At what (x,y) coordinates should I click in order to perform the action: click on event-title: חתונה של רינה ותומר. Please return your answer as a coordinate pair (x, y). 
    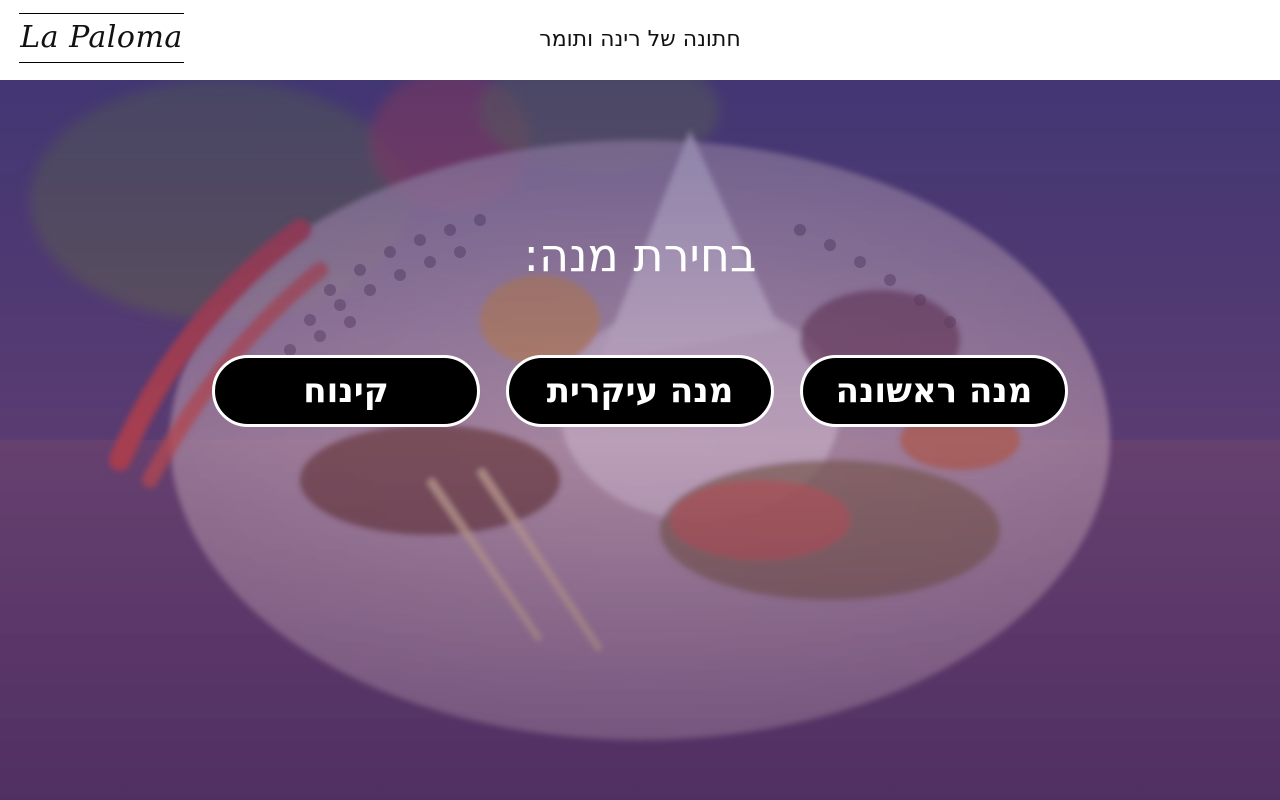
    Looking at the image, I should click on (640, 39).